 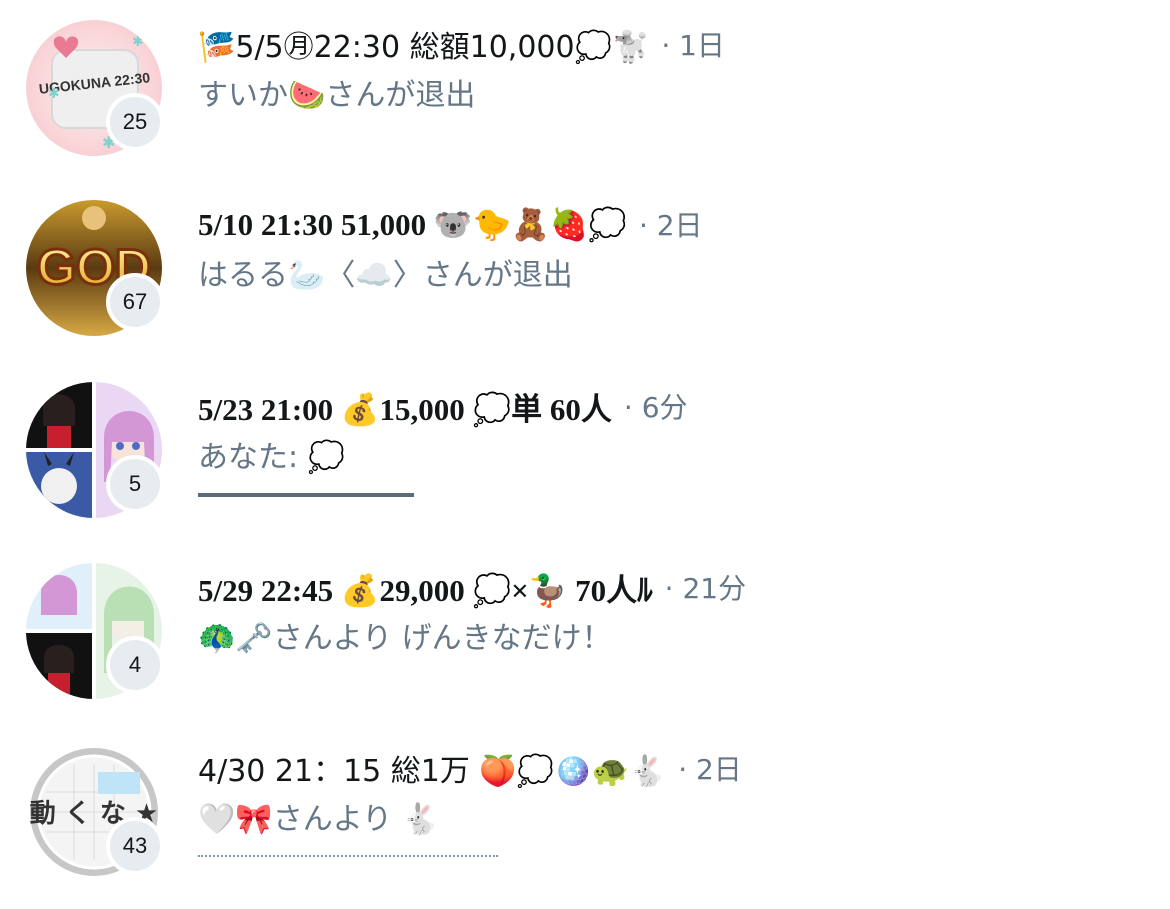 What do you see at coordinates (432, 771) in the screenshot?
I see `chat-title: 4/30 21：15 総1万 🍑💭🪩🐢🐇` at bounding box center [432, 771].